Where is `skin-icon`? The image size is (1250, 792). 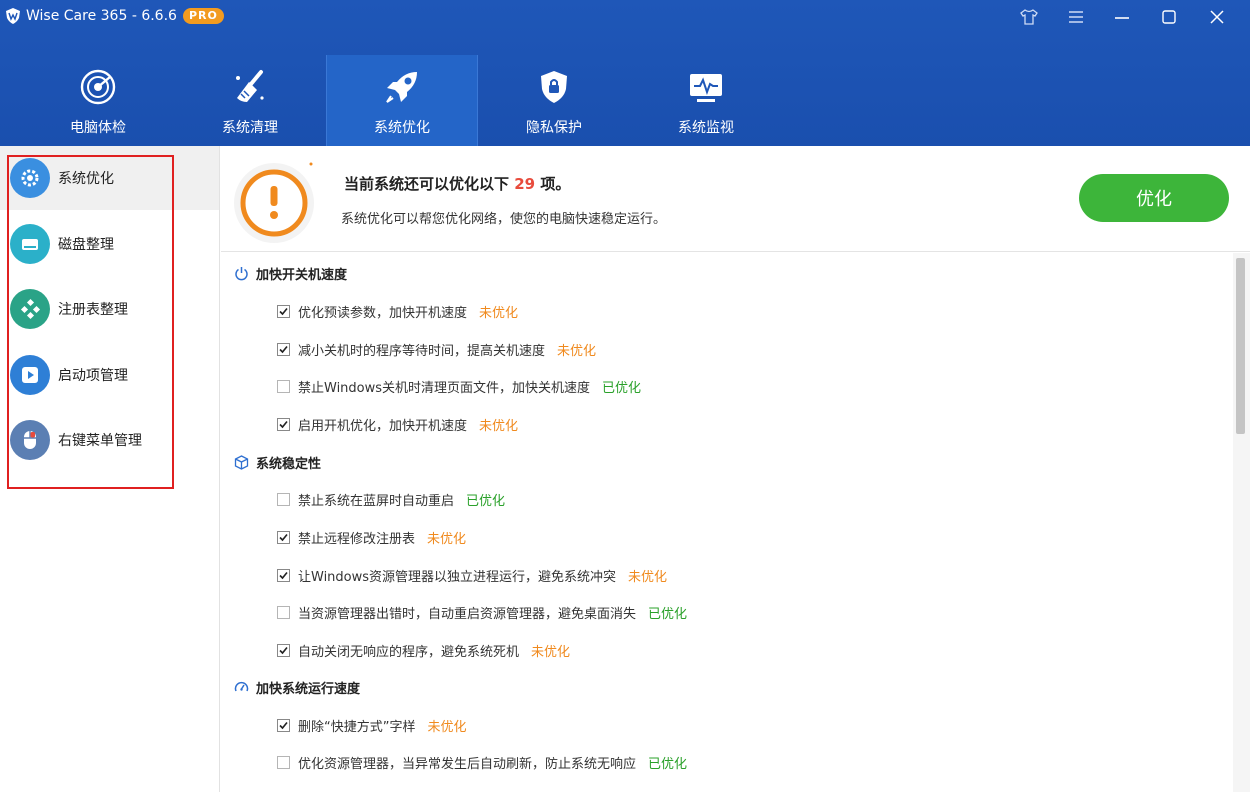
skin-icon is located at coordinates (1029, 17).